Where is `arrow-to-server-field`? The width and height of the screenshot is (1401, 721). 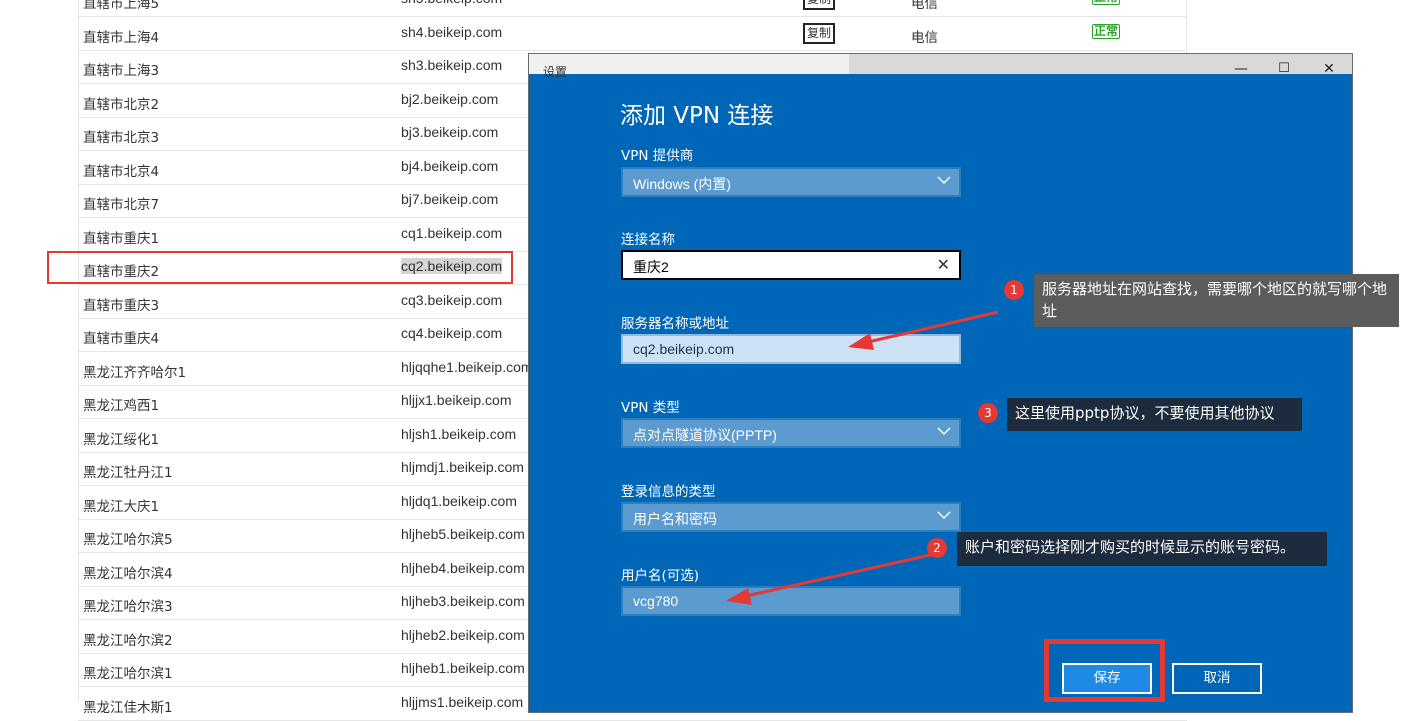
arrow-to-server-field is located at coordinates (923, 330).